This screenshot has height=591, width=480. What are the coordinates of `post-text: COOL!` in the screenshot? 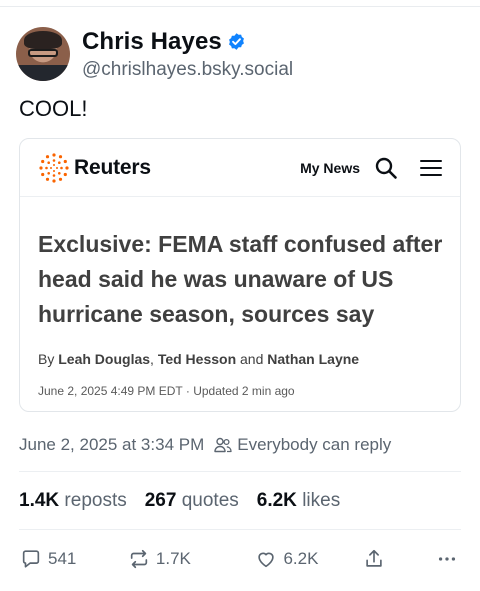 It's located at (53, 108).